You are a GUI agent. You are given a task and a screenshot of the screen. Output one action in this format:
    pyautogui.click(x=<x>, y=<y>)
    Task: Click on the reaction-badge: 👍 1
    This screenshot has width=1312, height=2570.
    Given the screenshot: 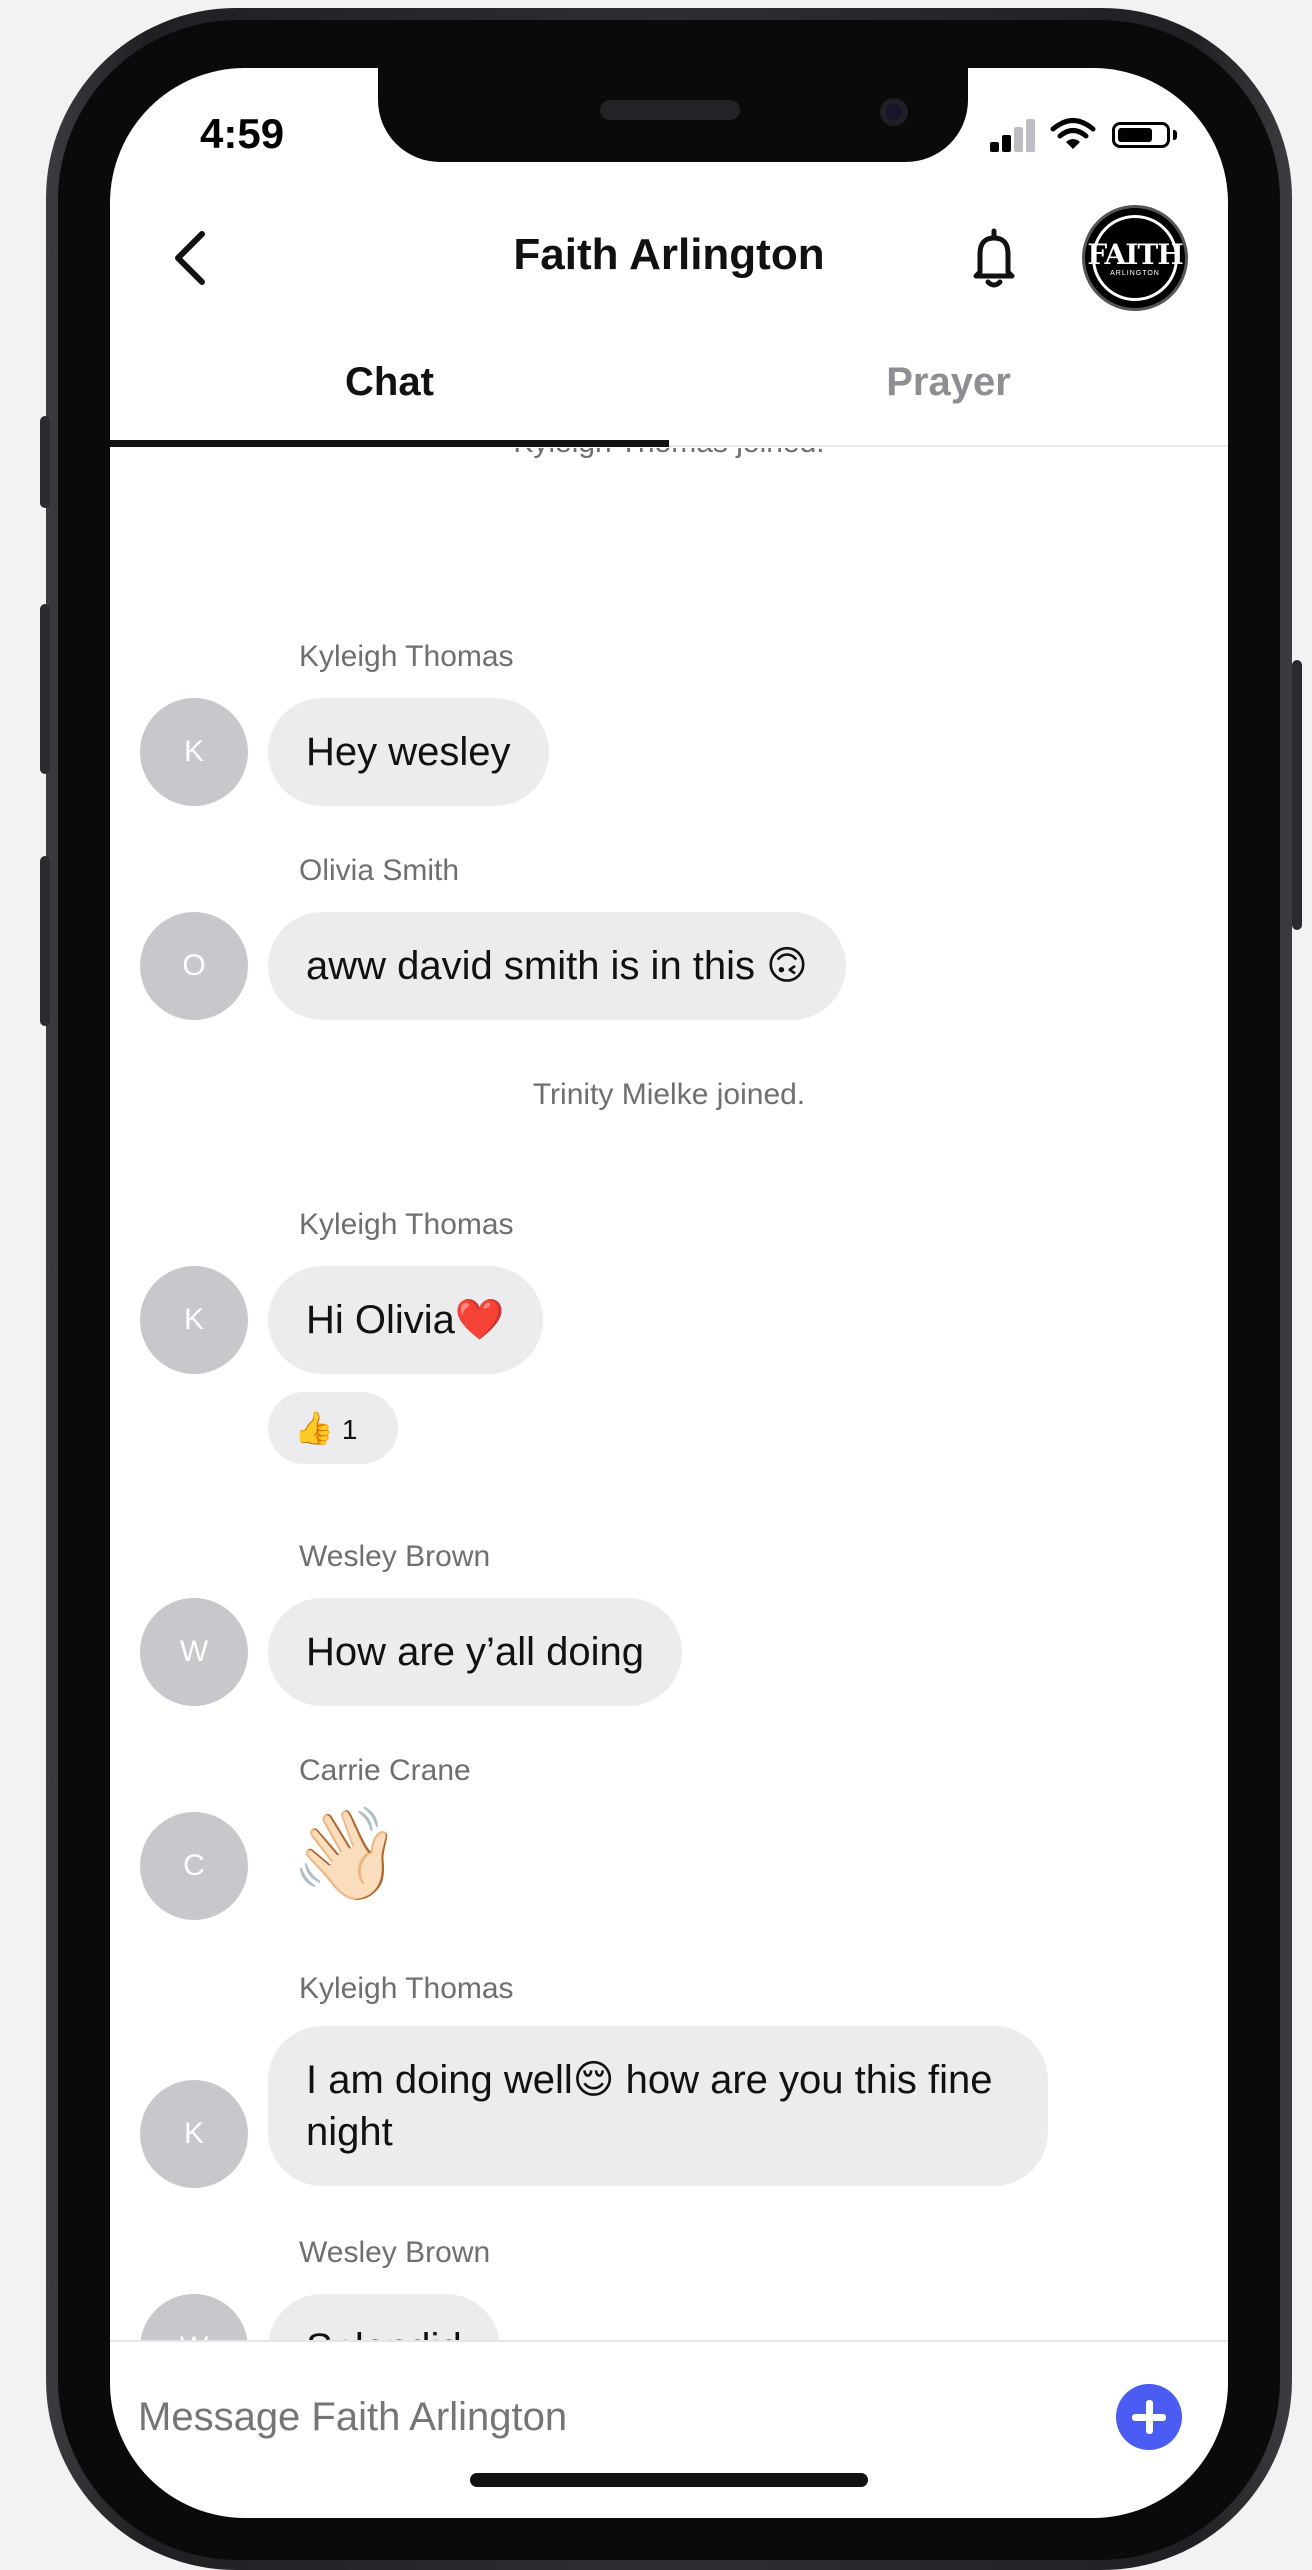 What is the action you would take?
    pyautogui.click(x=333, y=1428)
    